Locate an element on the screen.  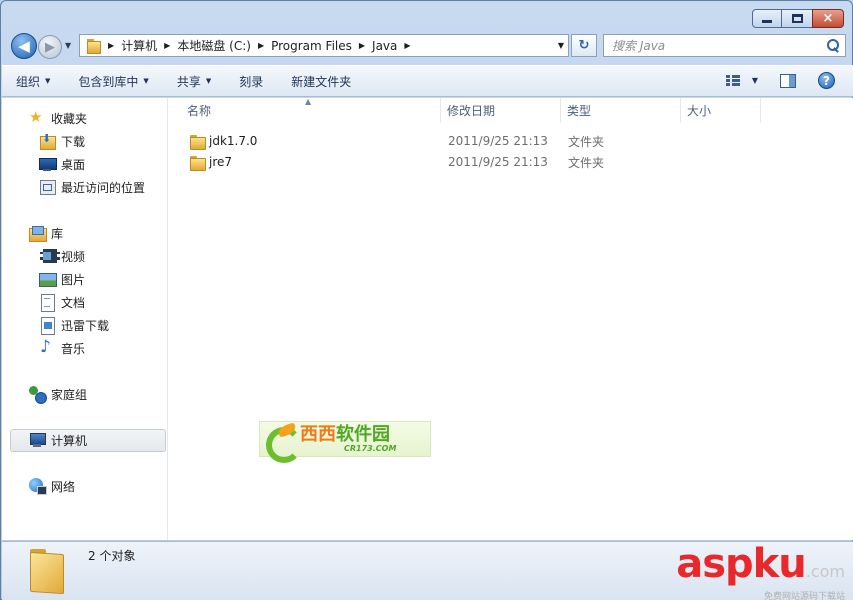
chevron-down-icon: ▼ is located at coordinates (48, 81).